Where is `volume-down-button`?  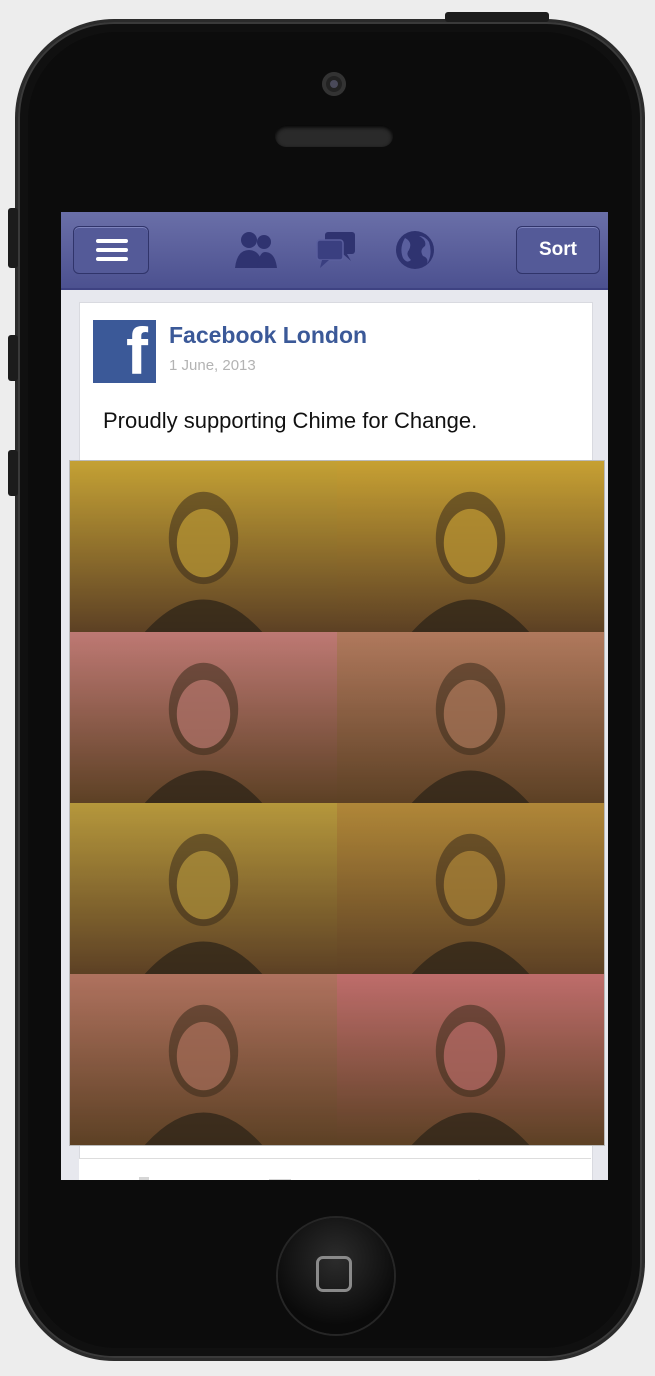 volume-down-button is located at coordinates (13, 473).